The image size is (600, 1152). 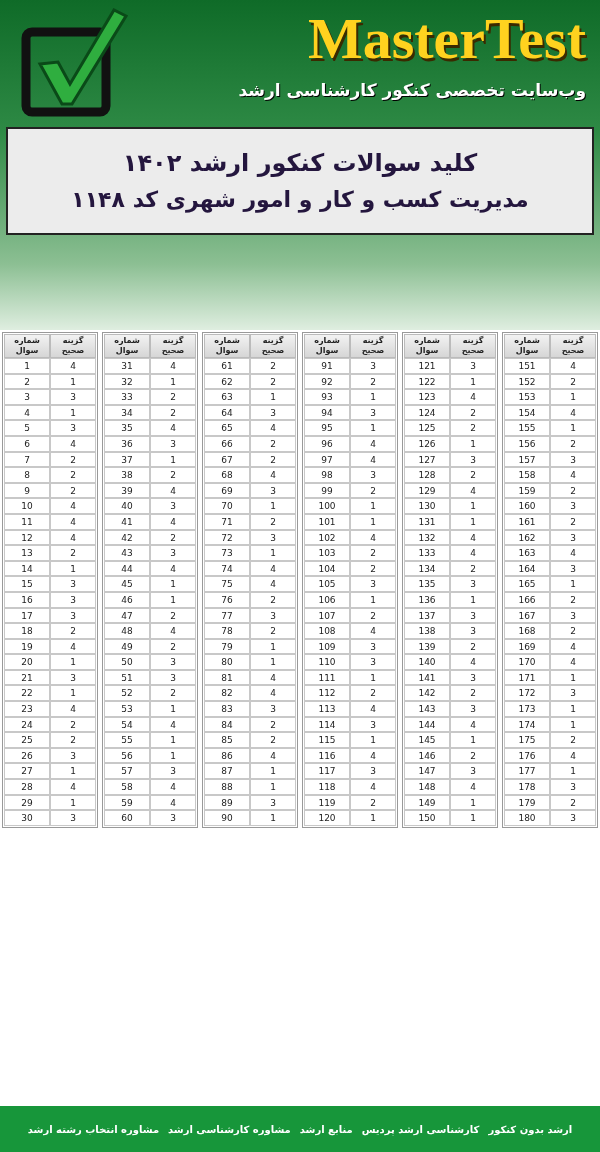 What do you see at coordinates (327, 459) in the screenshot?
I see `table-cell: 97` at bounding box center [327, 459].